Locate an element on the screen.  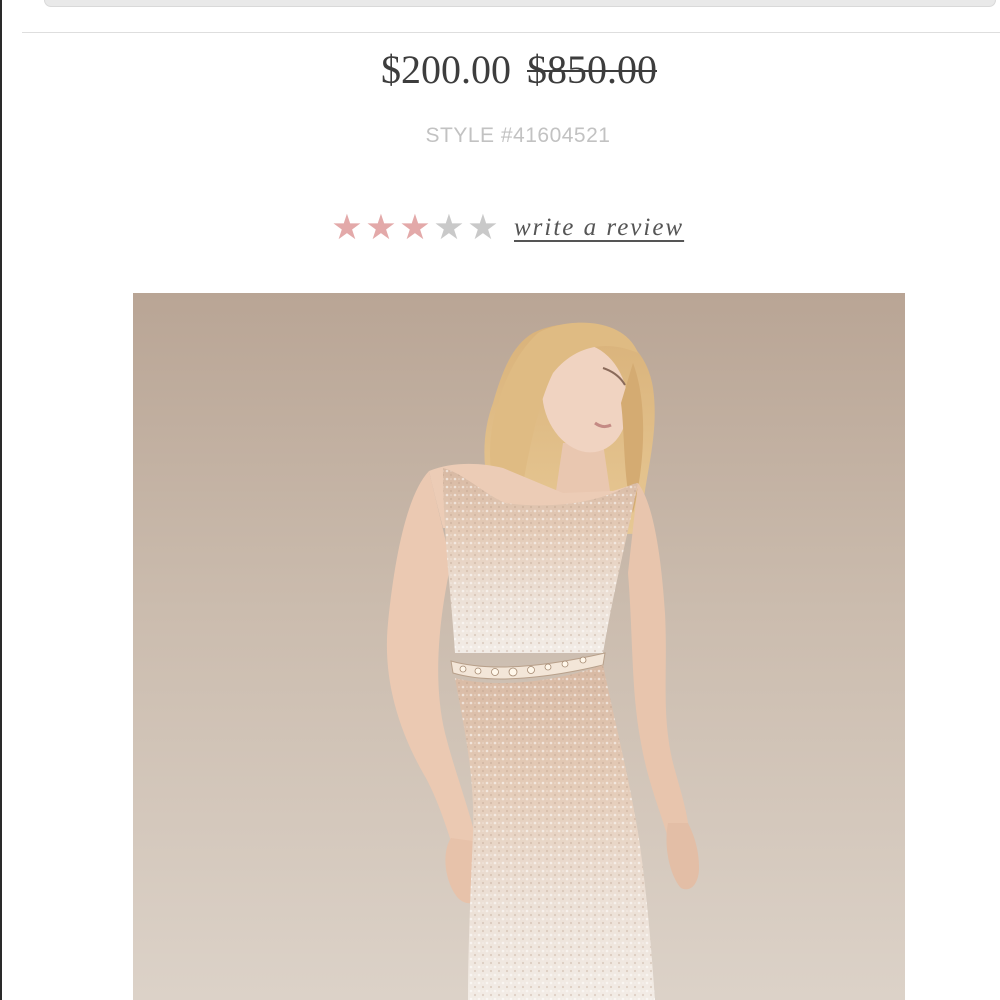
price-row: $200.00 $850.00 is located at coordinates (500, 69).